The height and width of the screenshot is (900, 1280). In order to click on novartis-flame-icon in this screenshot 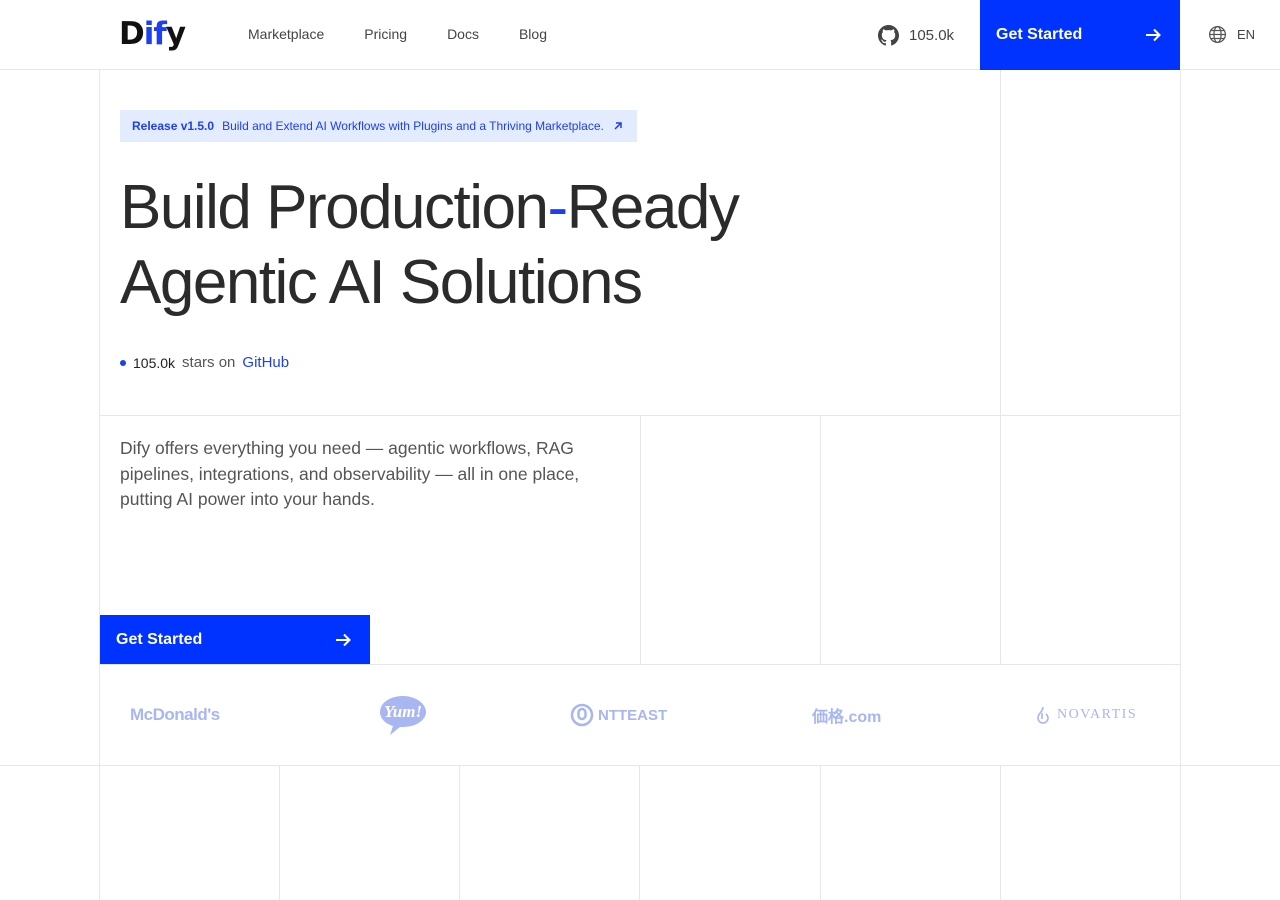, I will do `click(1043, 715)`.